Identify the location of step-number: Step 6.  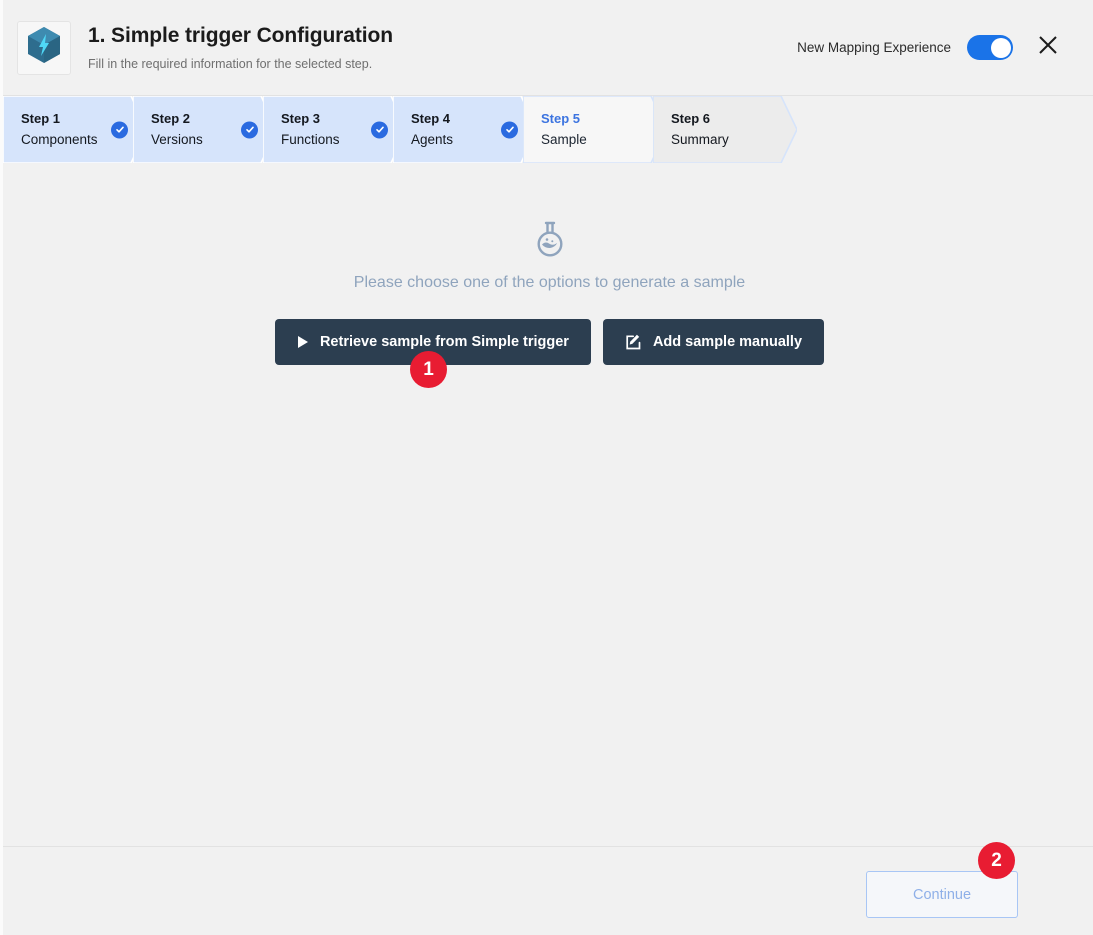
(691, 118).